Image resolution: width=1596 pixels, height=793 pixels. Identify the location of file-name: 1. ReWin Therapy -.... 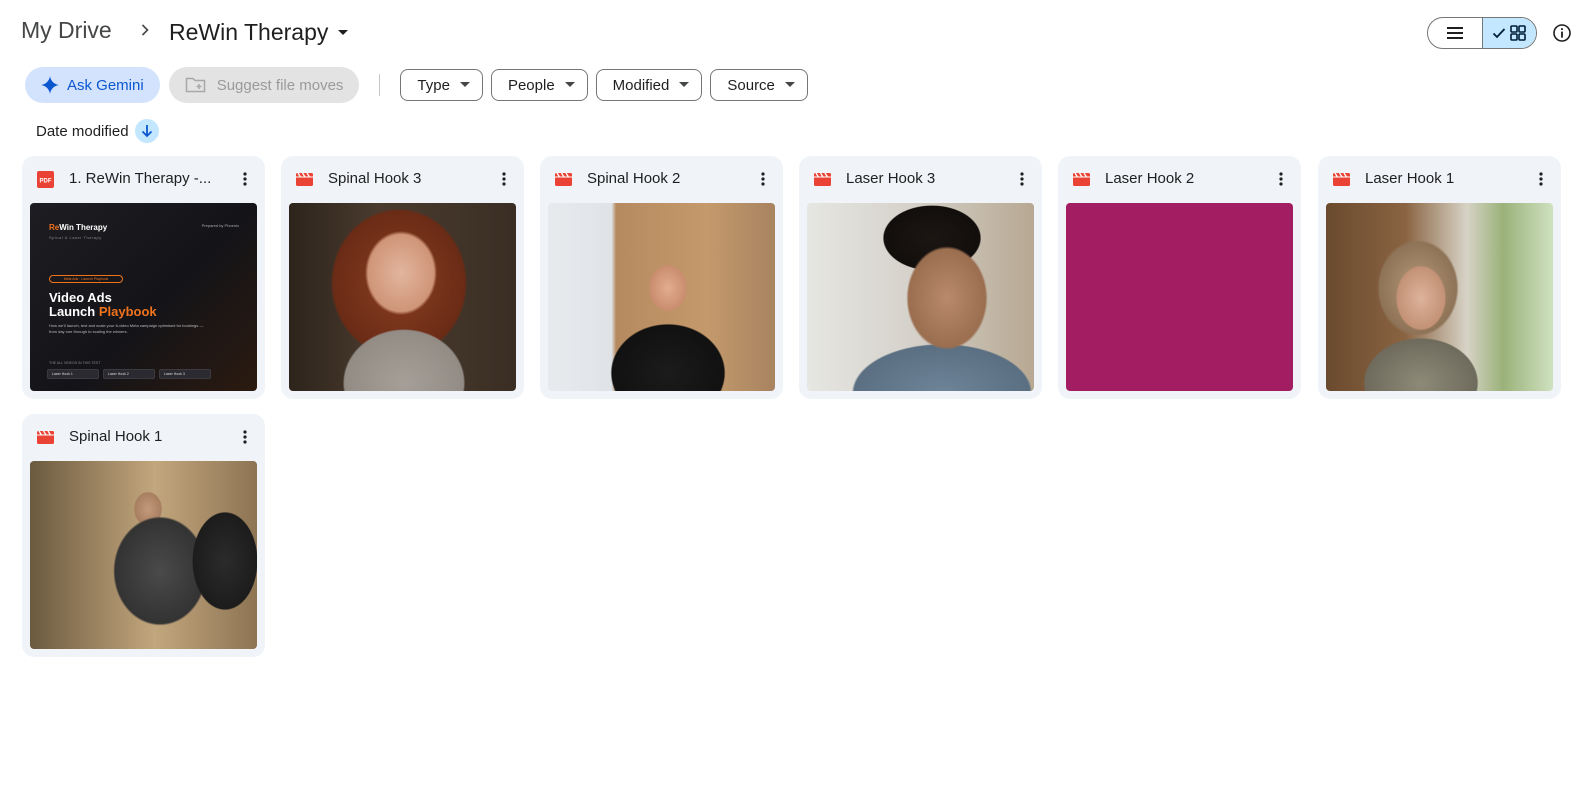
(140, 178).